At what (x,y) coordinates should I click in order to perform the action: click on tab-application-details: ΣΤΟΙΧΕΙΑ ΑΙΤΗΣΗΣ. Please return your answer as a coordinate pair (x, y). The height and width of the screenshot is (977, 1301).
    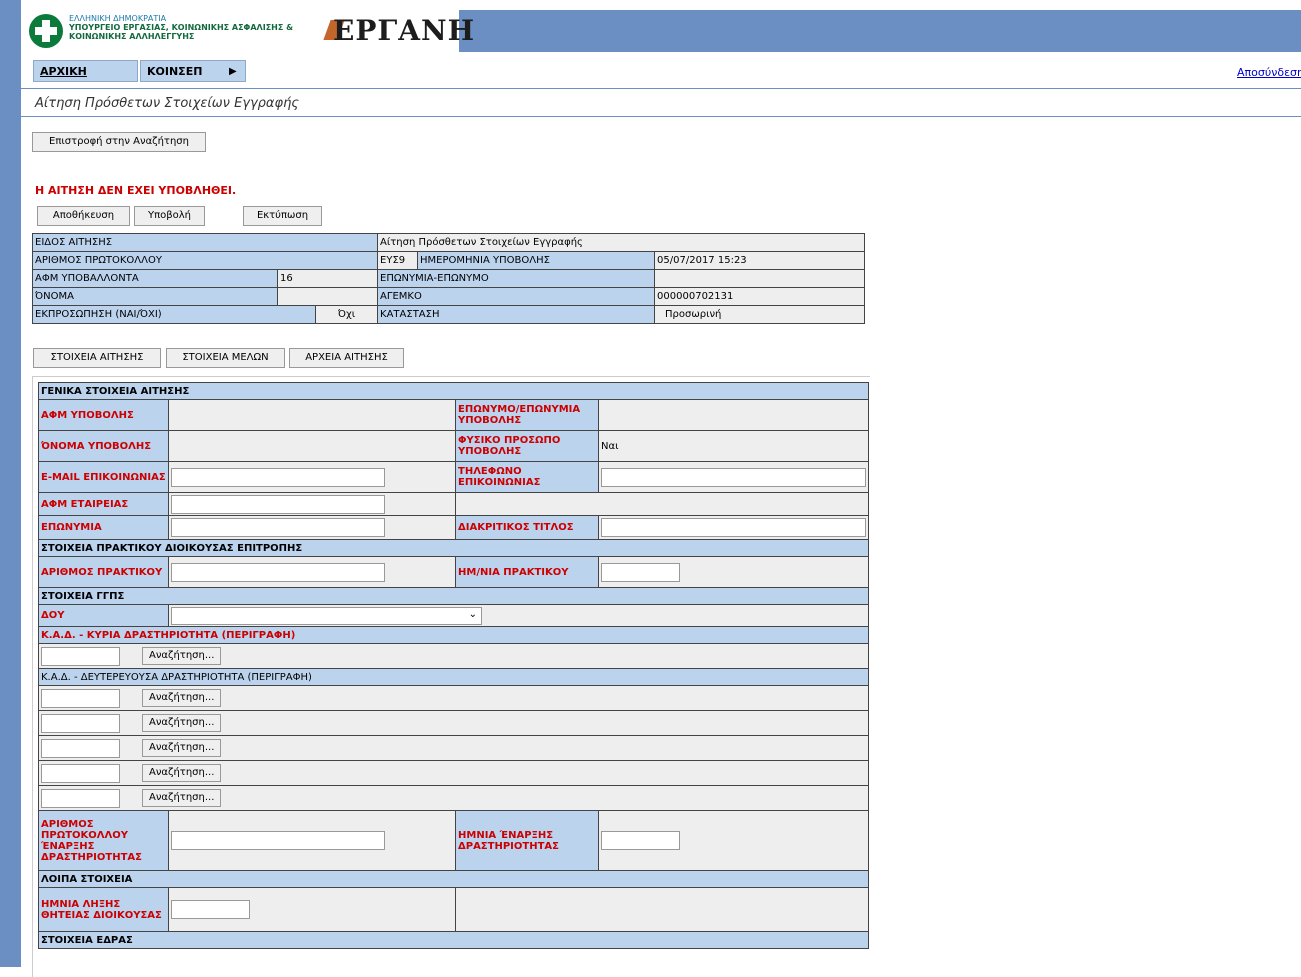
    Looking at the image, I should click on (97, 358).